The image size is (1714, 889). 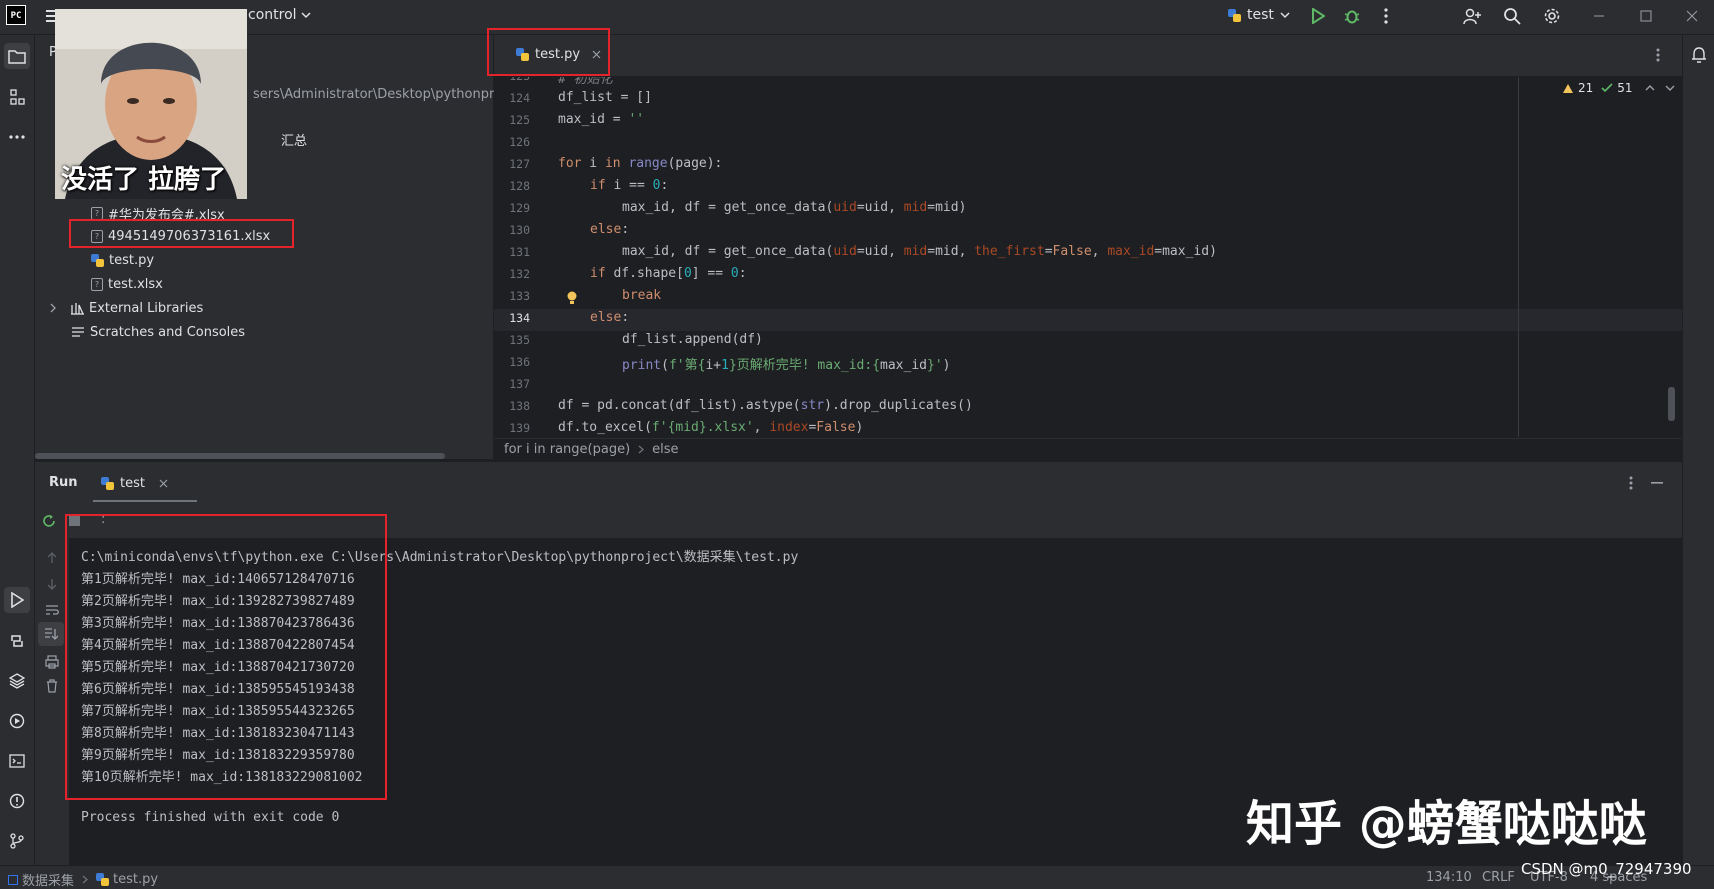 I want to click on printer-icon, so click(x=52, y=662).